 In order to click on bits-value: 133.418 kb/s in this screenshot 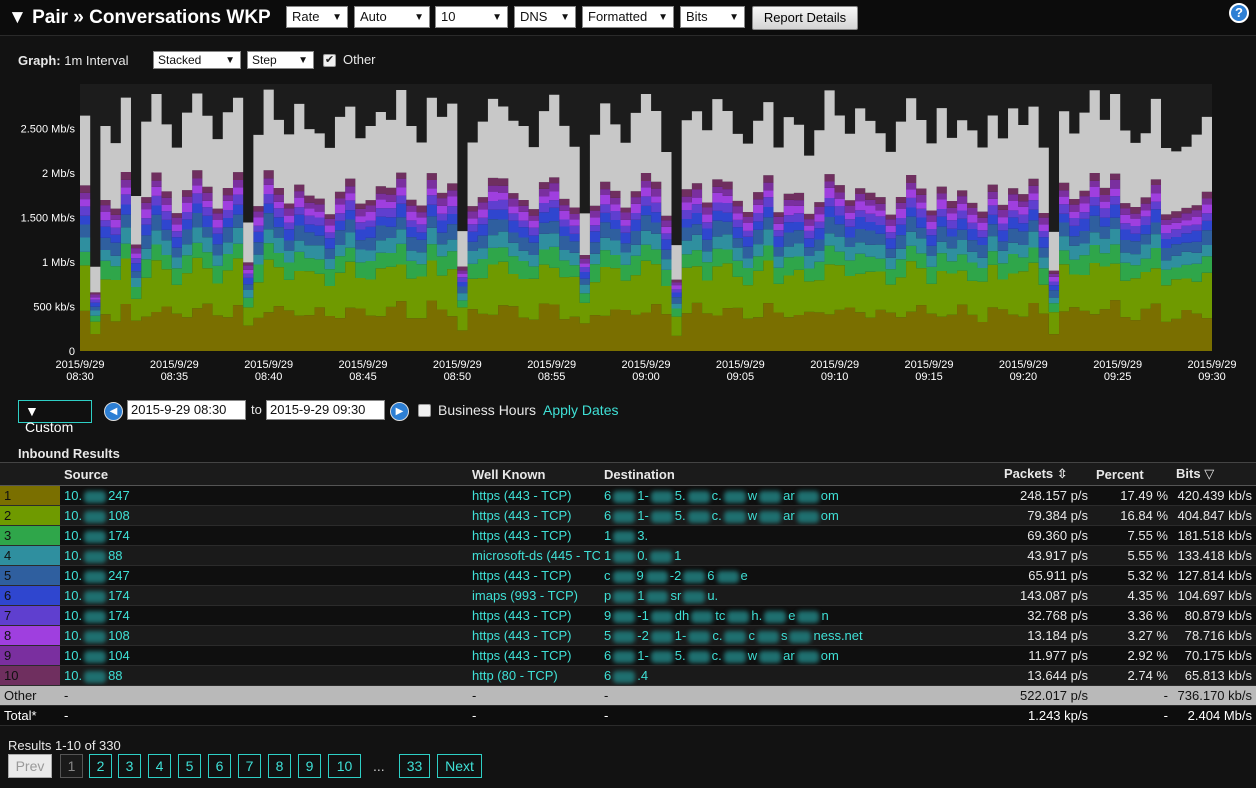, I will do `click(1214, 555)`.